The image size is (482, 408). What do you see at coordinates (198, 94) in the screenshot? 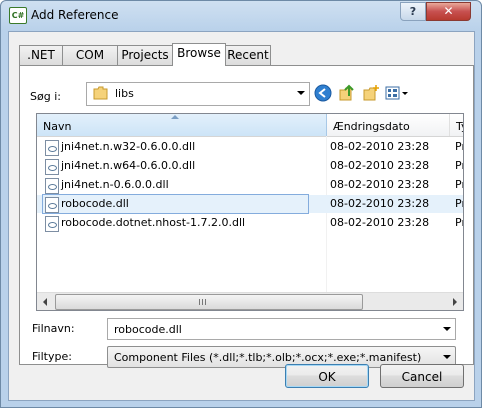
I see `lookin-dropdown: libs` at bounding box center [198, 94].